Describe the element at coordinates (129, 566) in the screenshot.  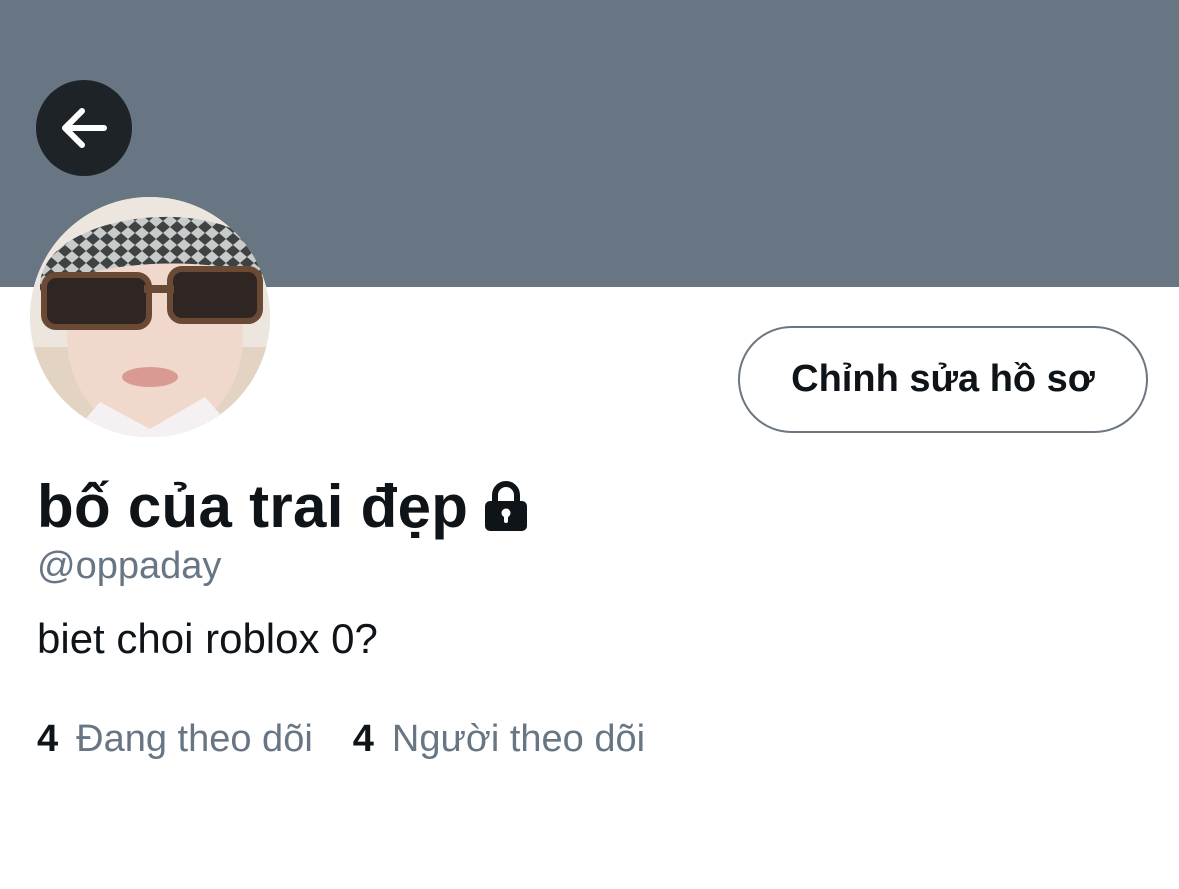
I see `profile-handle: @oppaday` at that location.